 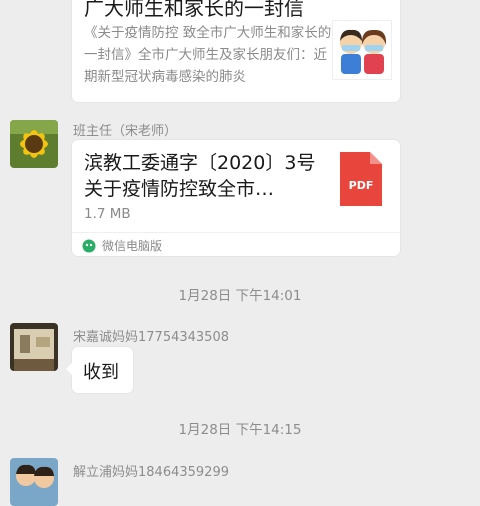 I want to click on pdf-file-icon: PDF, so click(x=361, y=179).